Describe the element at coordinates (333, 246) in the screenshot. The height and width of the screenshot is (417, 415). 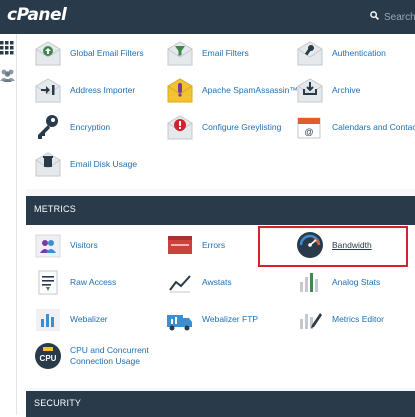
I see `bandwidth-highlight-box` at that location.